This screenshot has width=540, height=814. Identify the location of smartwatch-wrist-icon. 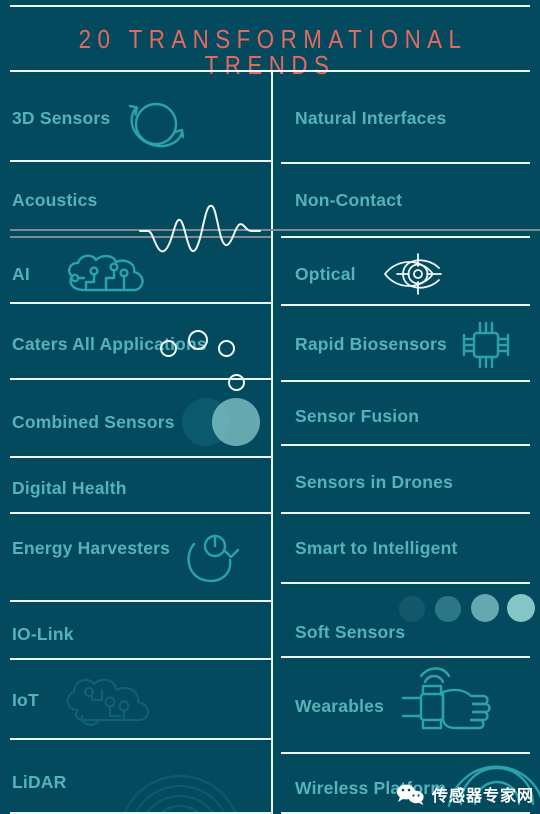
(449, 707).